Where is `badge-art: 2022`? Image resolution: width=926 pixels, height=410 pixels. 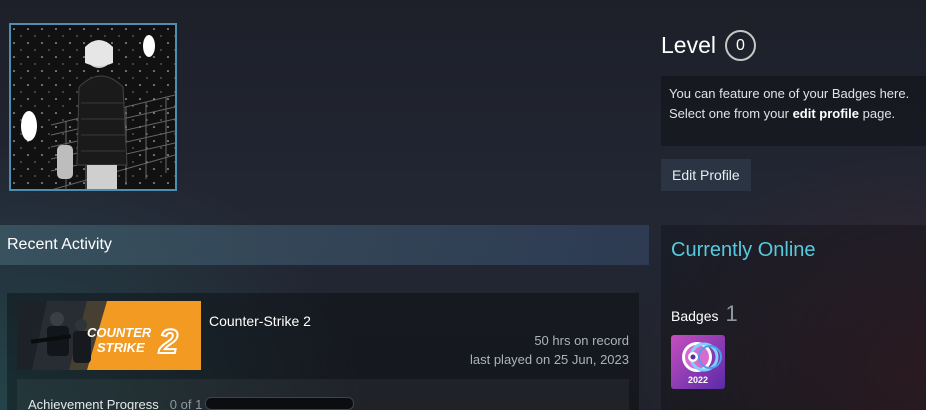
badge-art: 2022 is located at coordinates (698, 362).